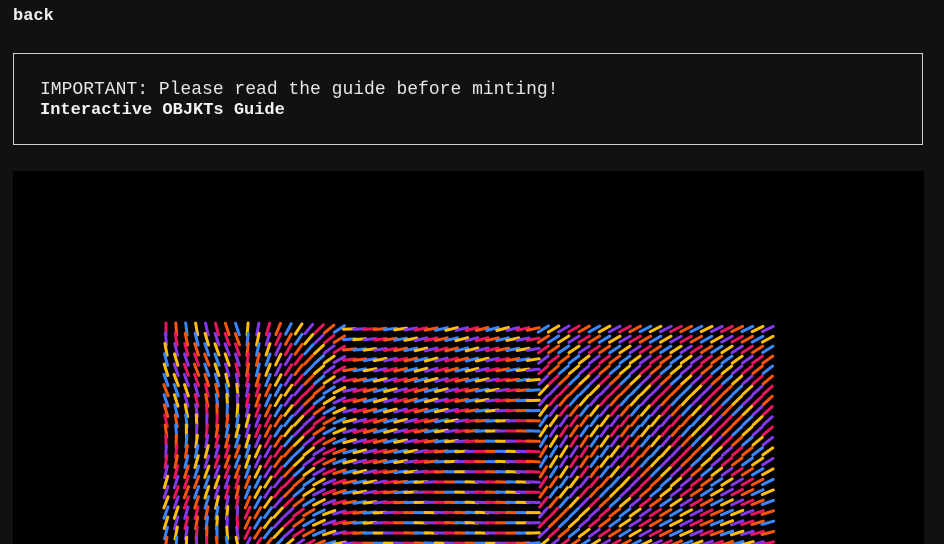 This screenshot has width=944, height=544. I want to click on guide-link: Interactive OBJKTs Guide, so click(162, 111).